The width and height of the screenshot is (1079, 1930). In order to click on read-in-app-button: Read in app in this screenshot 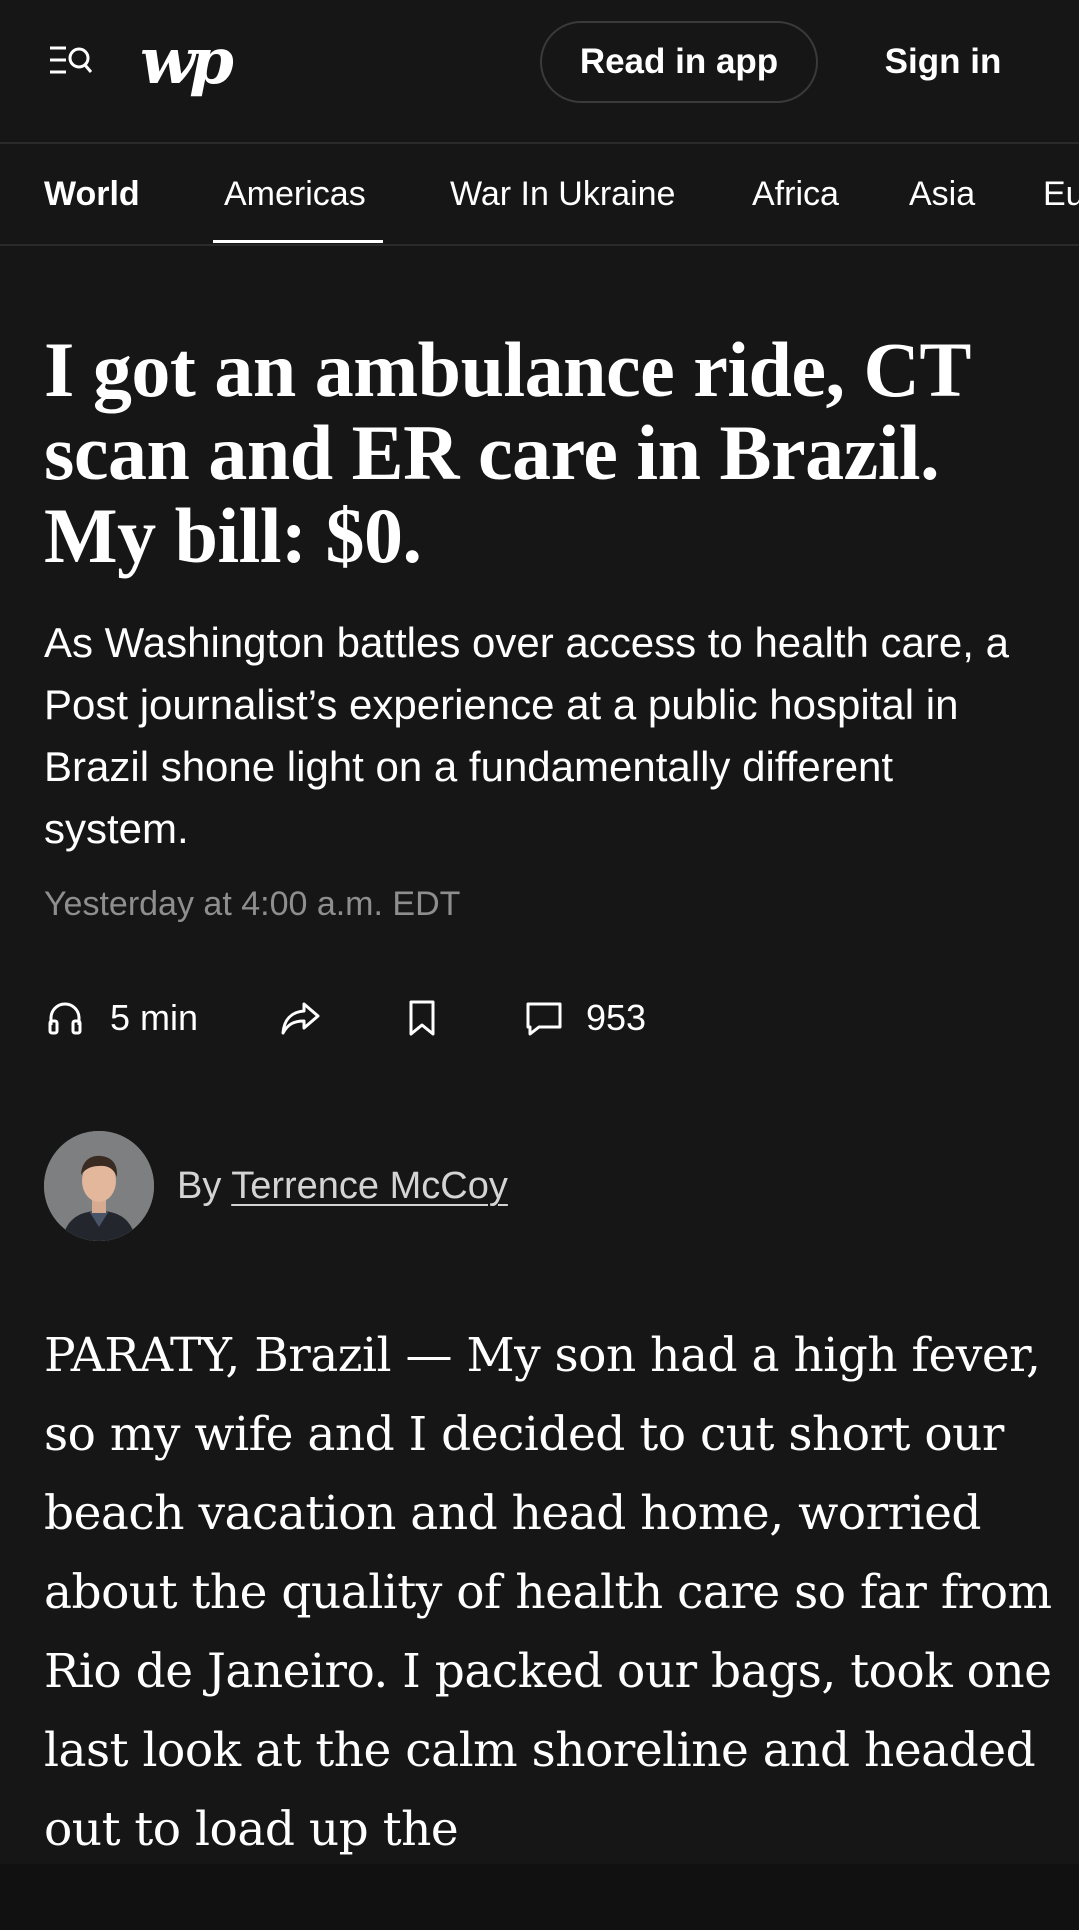, I will do `click(679, 62)`.